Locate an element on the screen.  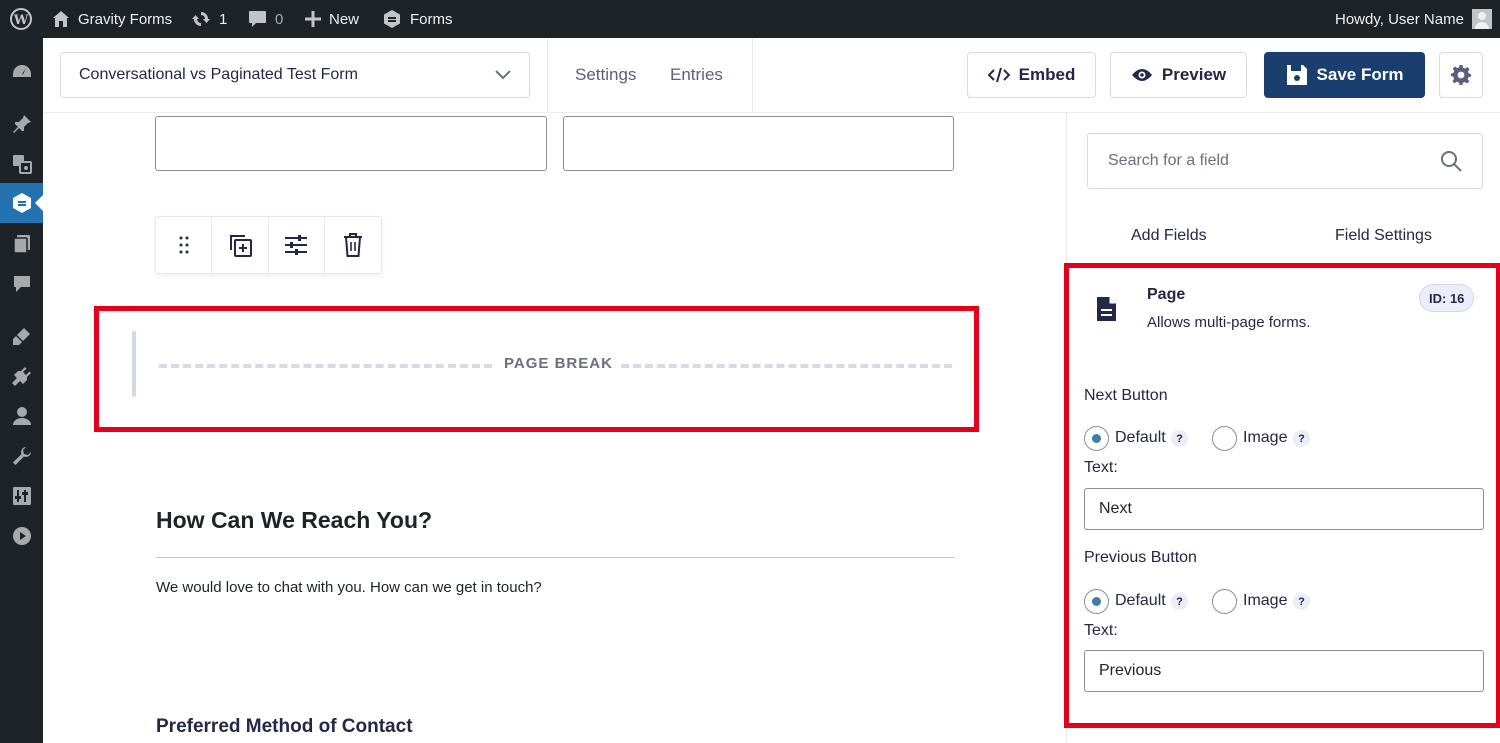
howdy-text: Howdy, User Name is located at coordinates (1399, 19).